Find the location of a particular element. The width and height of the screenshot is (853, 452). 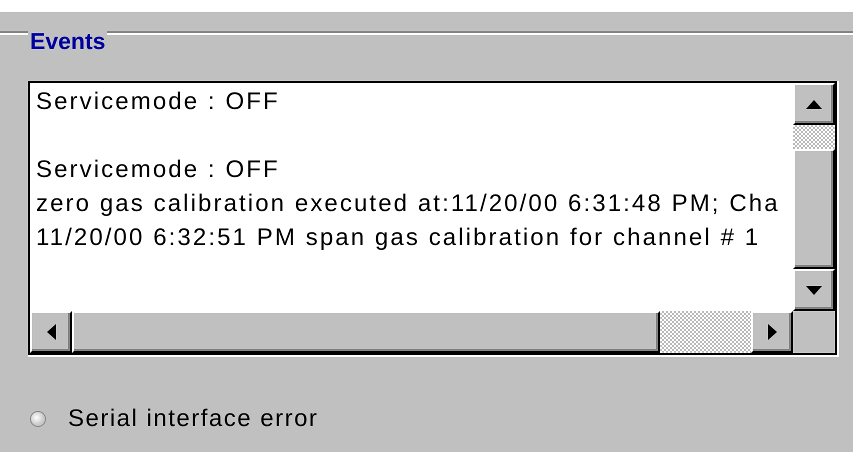

scroll-down-button is located at coordinates (814, 290).